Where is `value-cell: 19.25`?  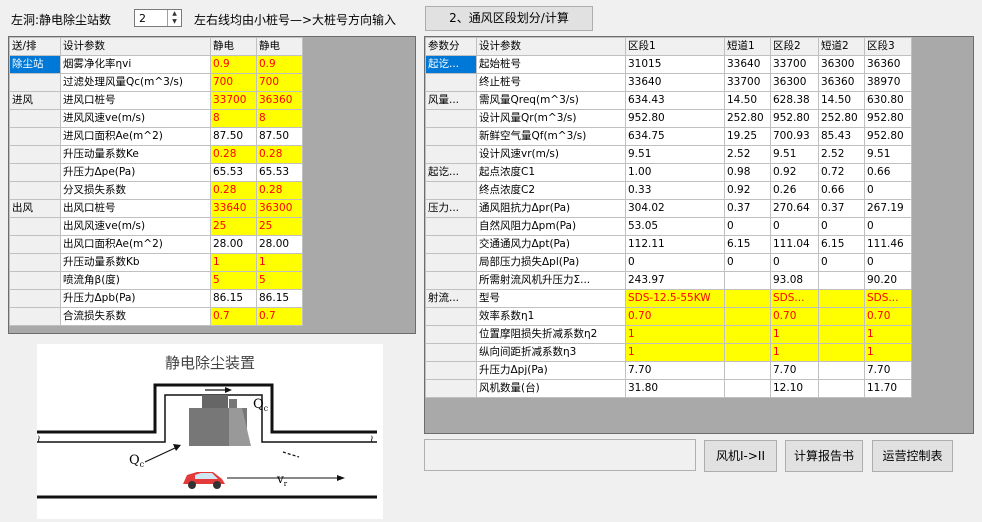
value-cell: 19.25 is located at coordinates (747, 136).